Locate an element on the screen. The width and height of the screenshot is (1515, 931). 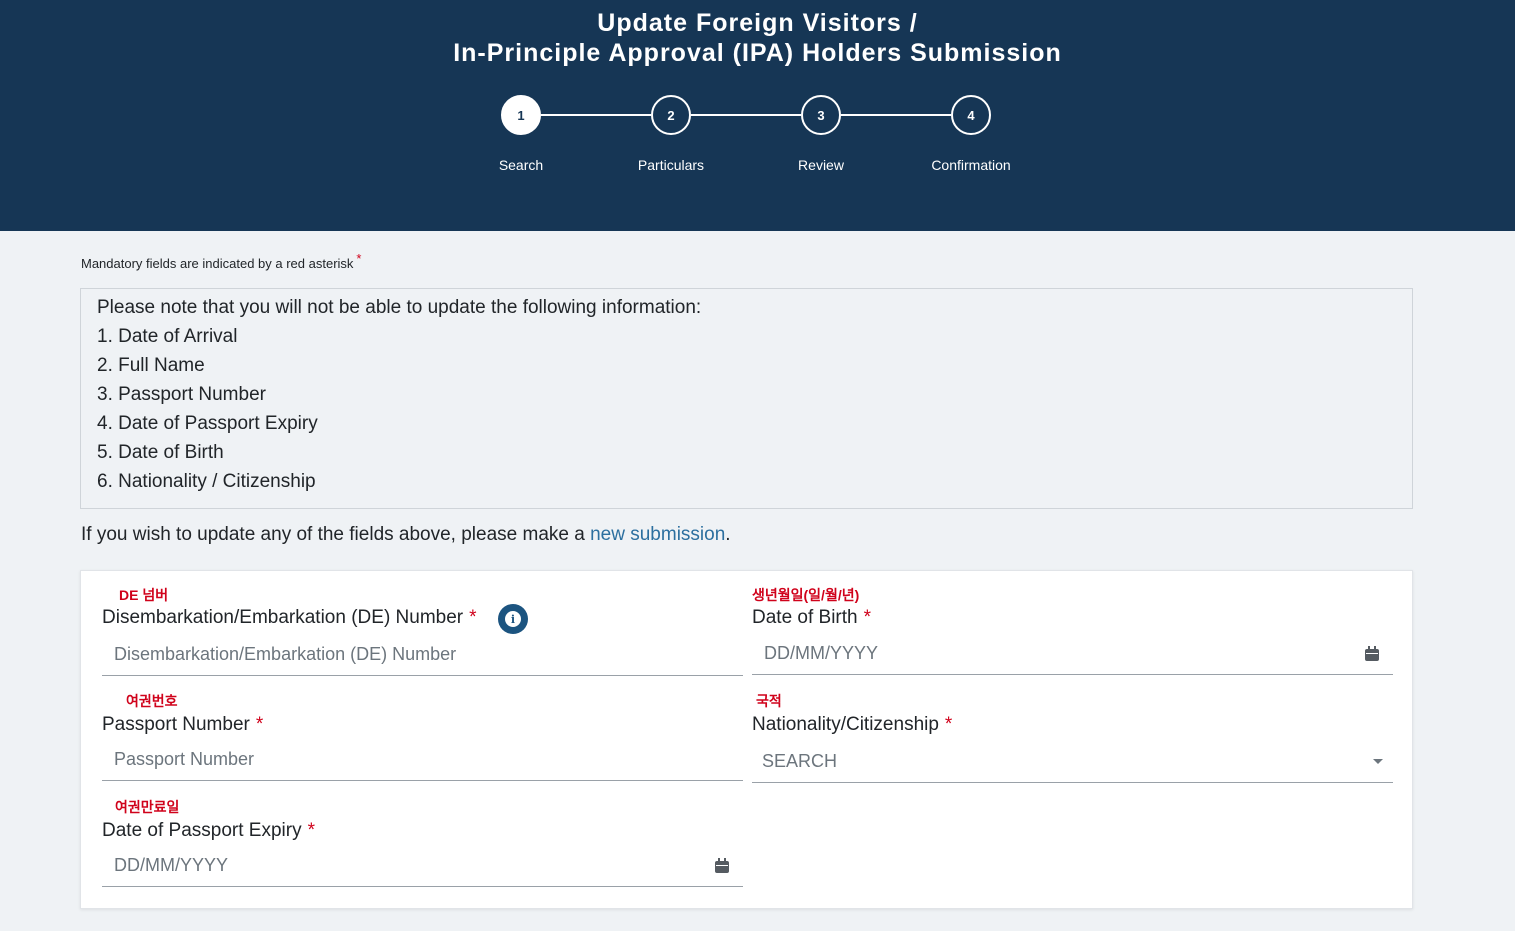
passport-expiry-annotation: 여권만료일 is located at coordinates (147, 807).